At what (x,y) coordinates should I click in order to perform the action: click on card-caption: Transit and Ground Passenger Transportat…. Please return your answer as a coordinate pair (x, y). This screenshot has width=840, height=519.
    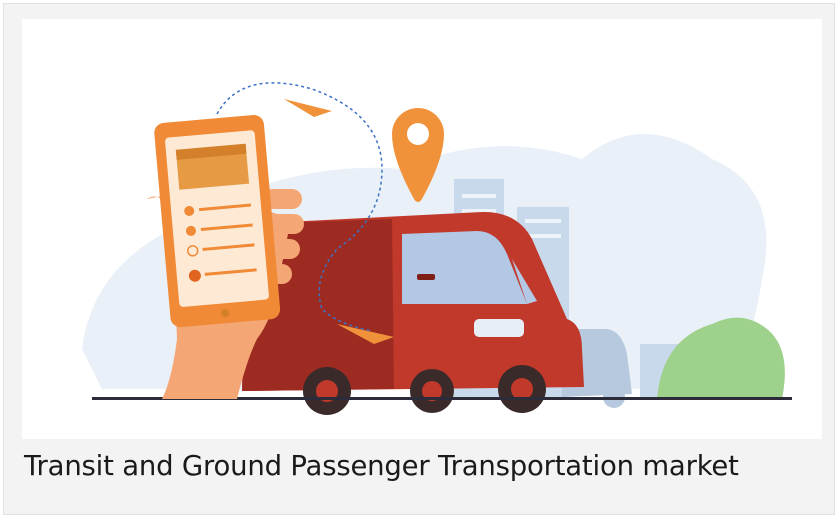
    Looking at the image, I should click on (424, 466).